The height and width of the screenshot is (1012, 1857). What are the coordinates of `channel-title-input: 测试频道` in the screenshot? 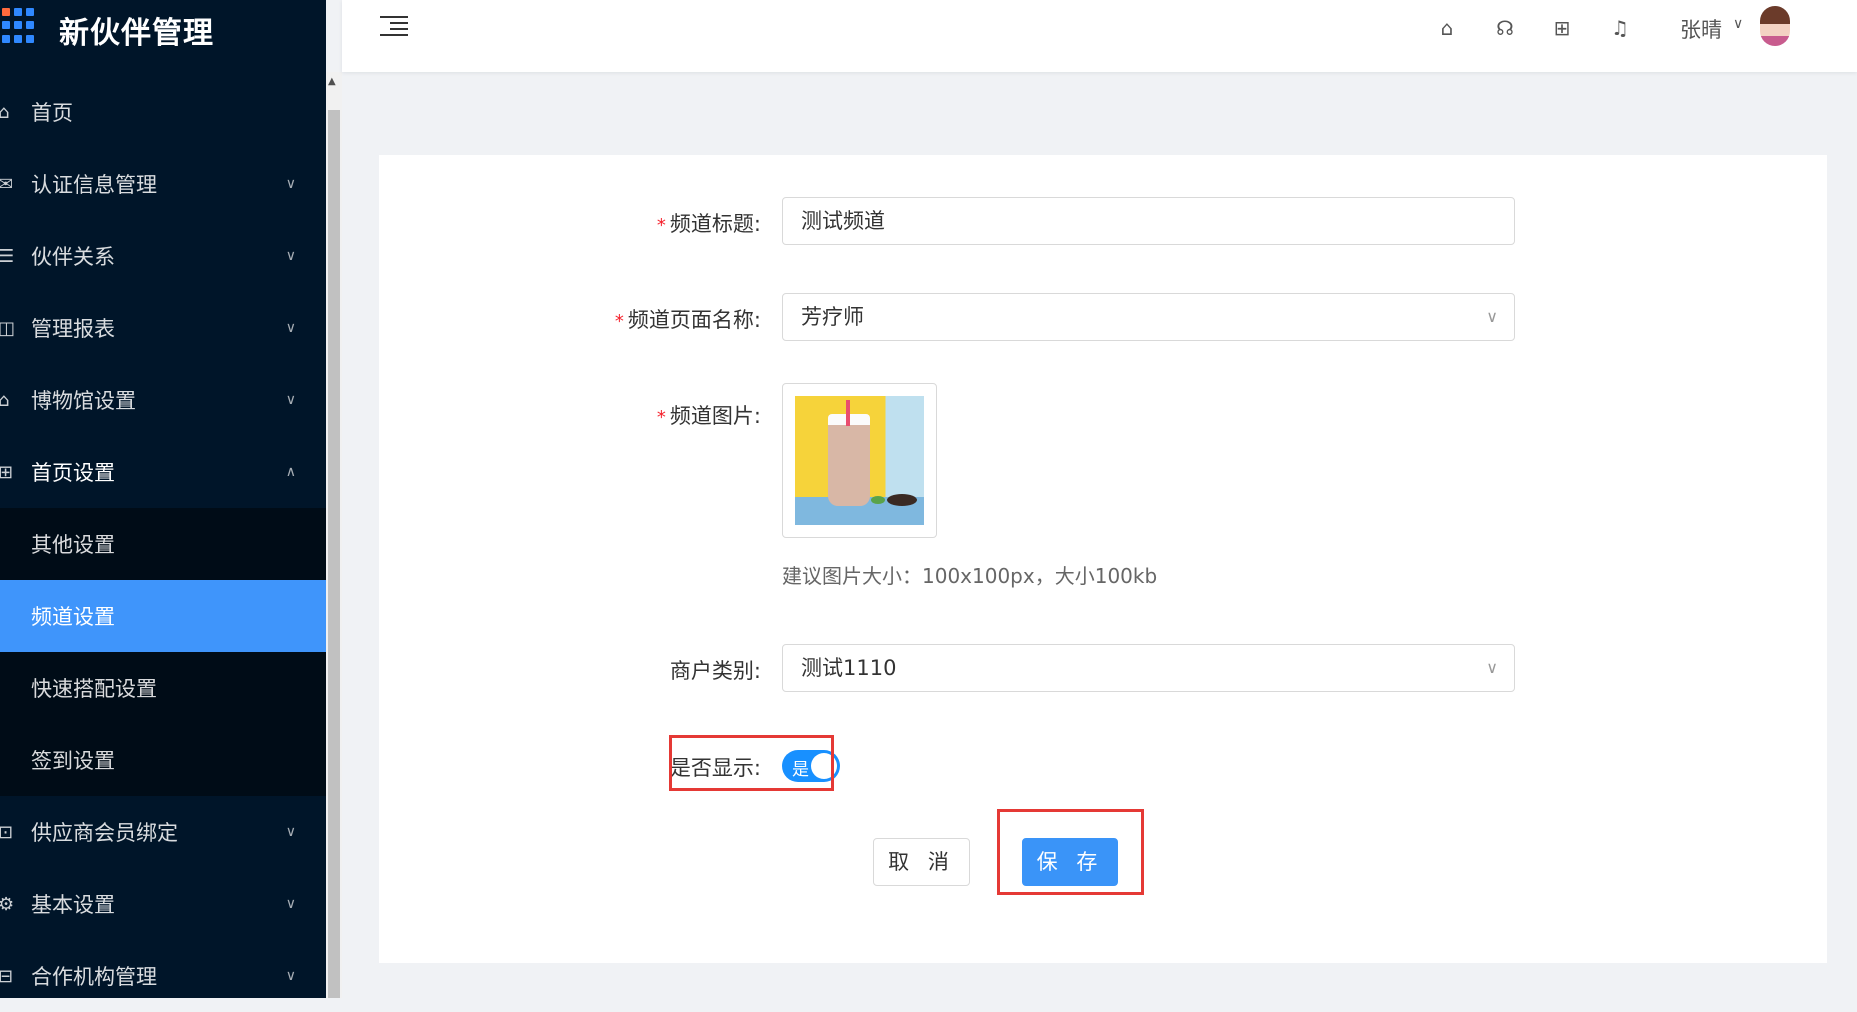 It's located at (1148, 221).